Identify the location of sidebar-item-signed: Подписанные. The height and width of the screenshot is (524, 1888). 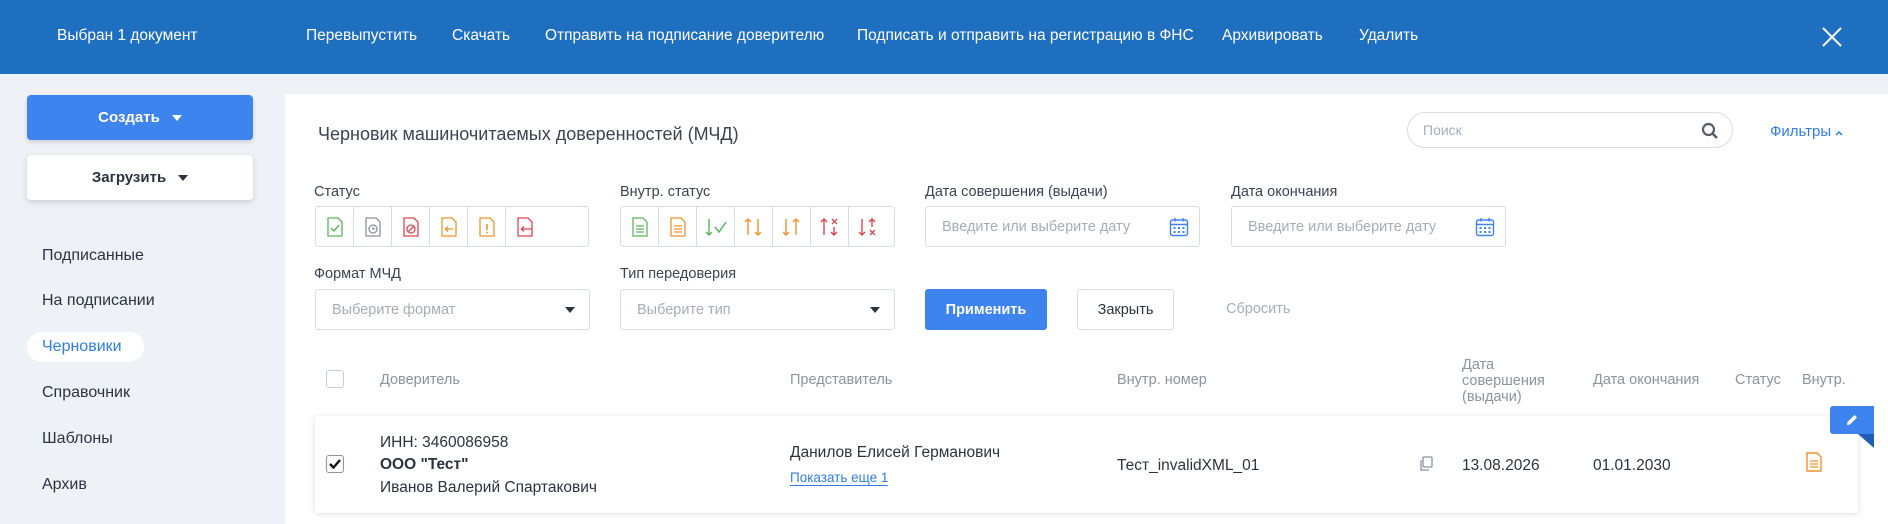
(93, 256).